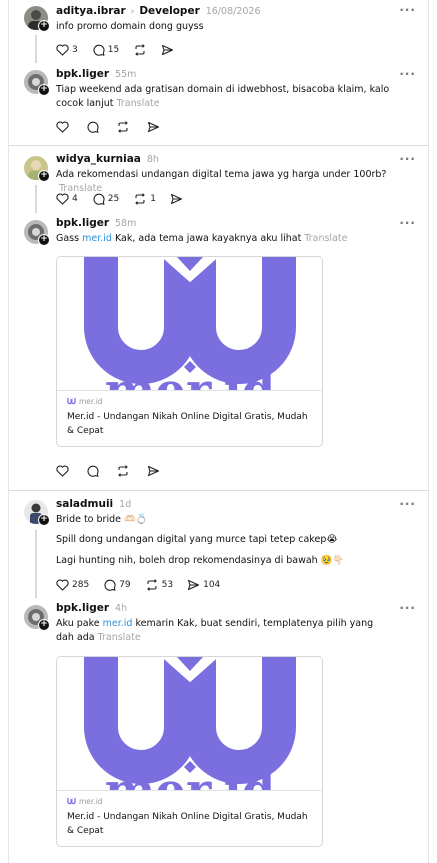 The height and width of the screenshot is (863, 437). Describe the element at coordinates (126, 223) in the screenshot. I see `timestamp: 58m` at that location.